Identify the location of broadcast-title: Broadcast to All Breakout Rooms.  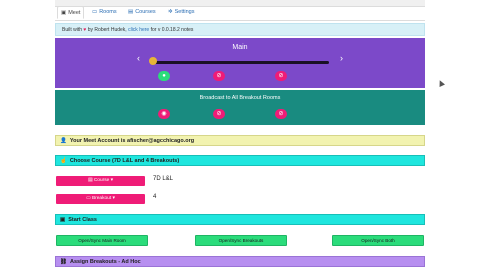
(240, 98).